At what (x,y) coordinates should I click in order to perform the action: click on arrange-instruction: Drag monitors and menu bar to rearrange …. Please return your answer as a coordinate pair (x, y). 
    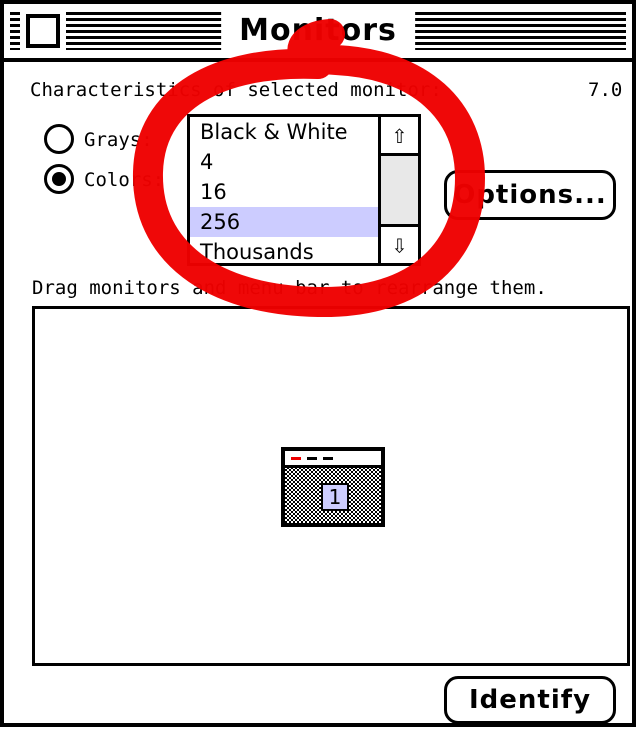
    Looking at the image, I should click on (289, 288).